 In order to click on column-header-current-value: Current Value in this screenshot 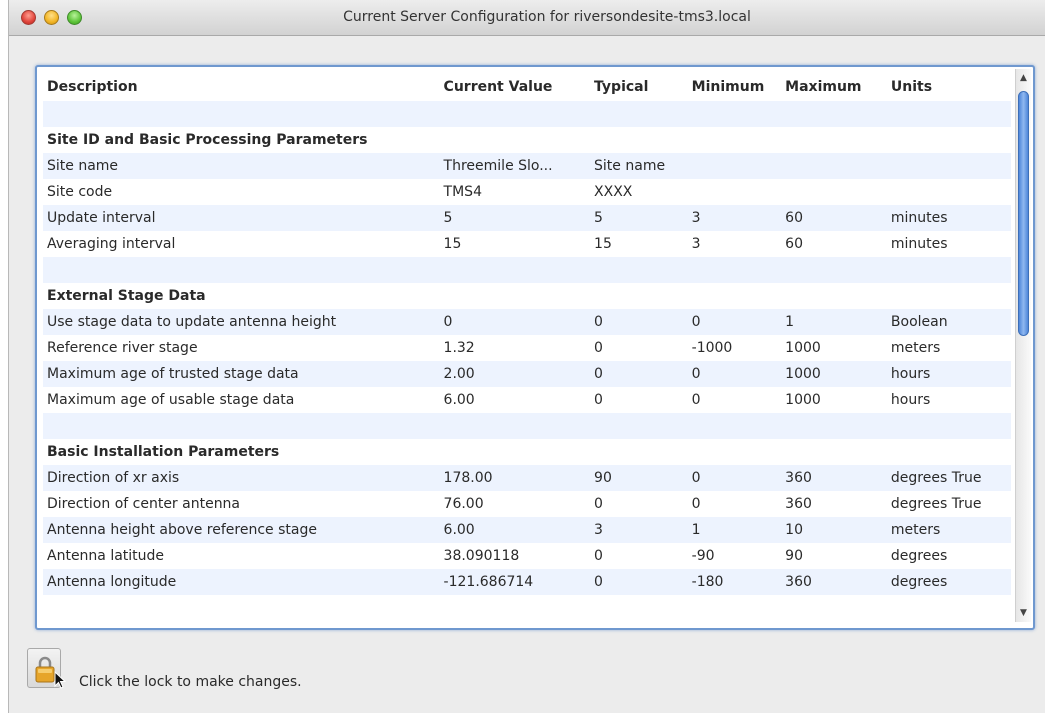, I will do `click(515, 87)`.